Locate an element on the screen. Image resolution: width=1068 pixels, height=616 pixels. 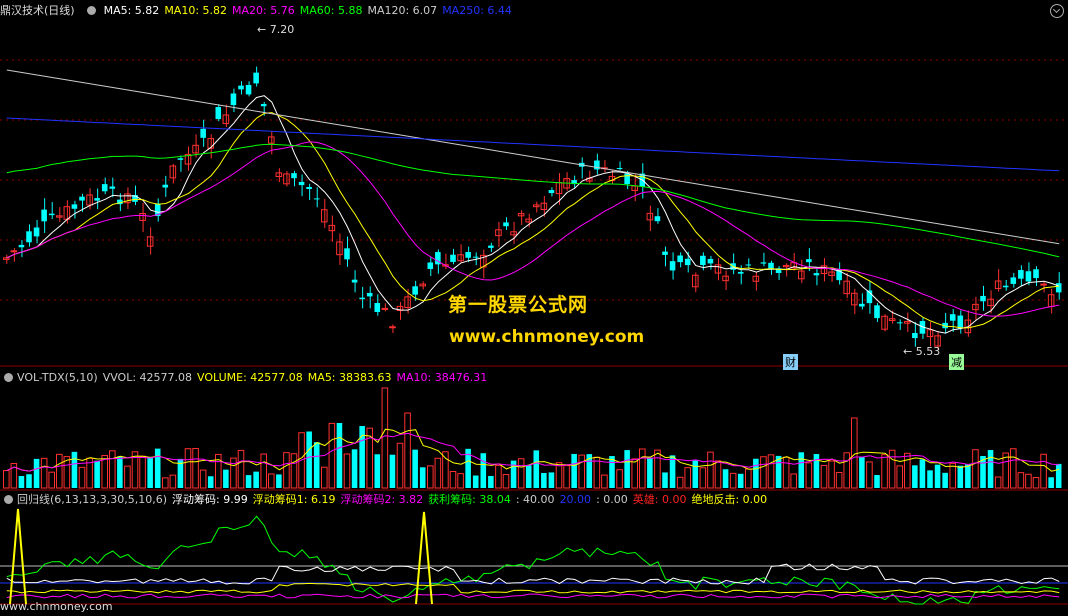
indicator-label-3: 浮动筹码2: 3.82 is located at coordinates (382, 499).